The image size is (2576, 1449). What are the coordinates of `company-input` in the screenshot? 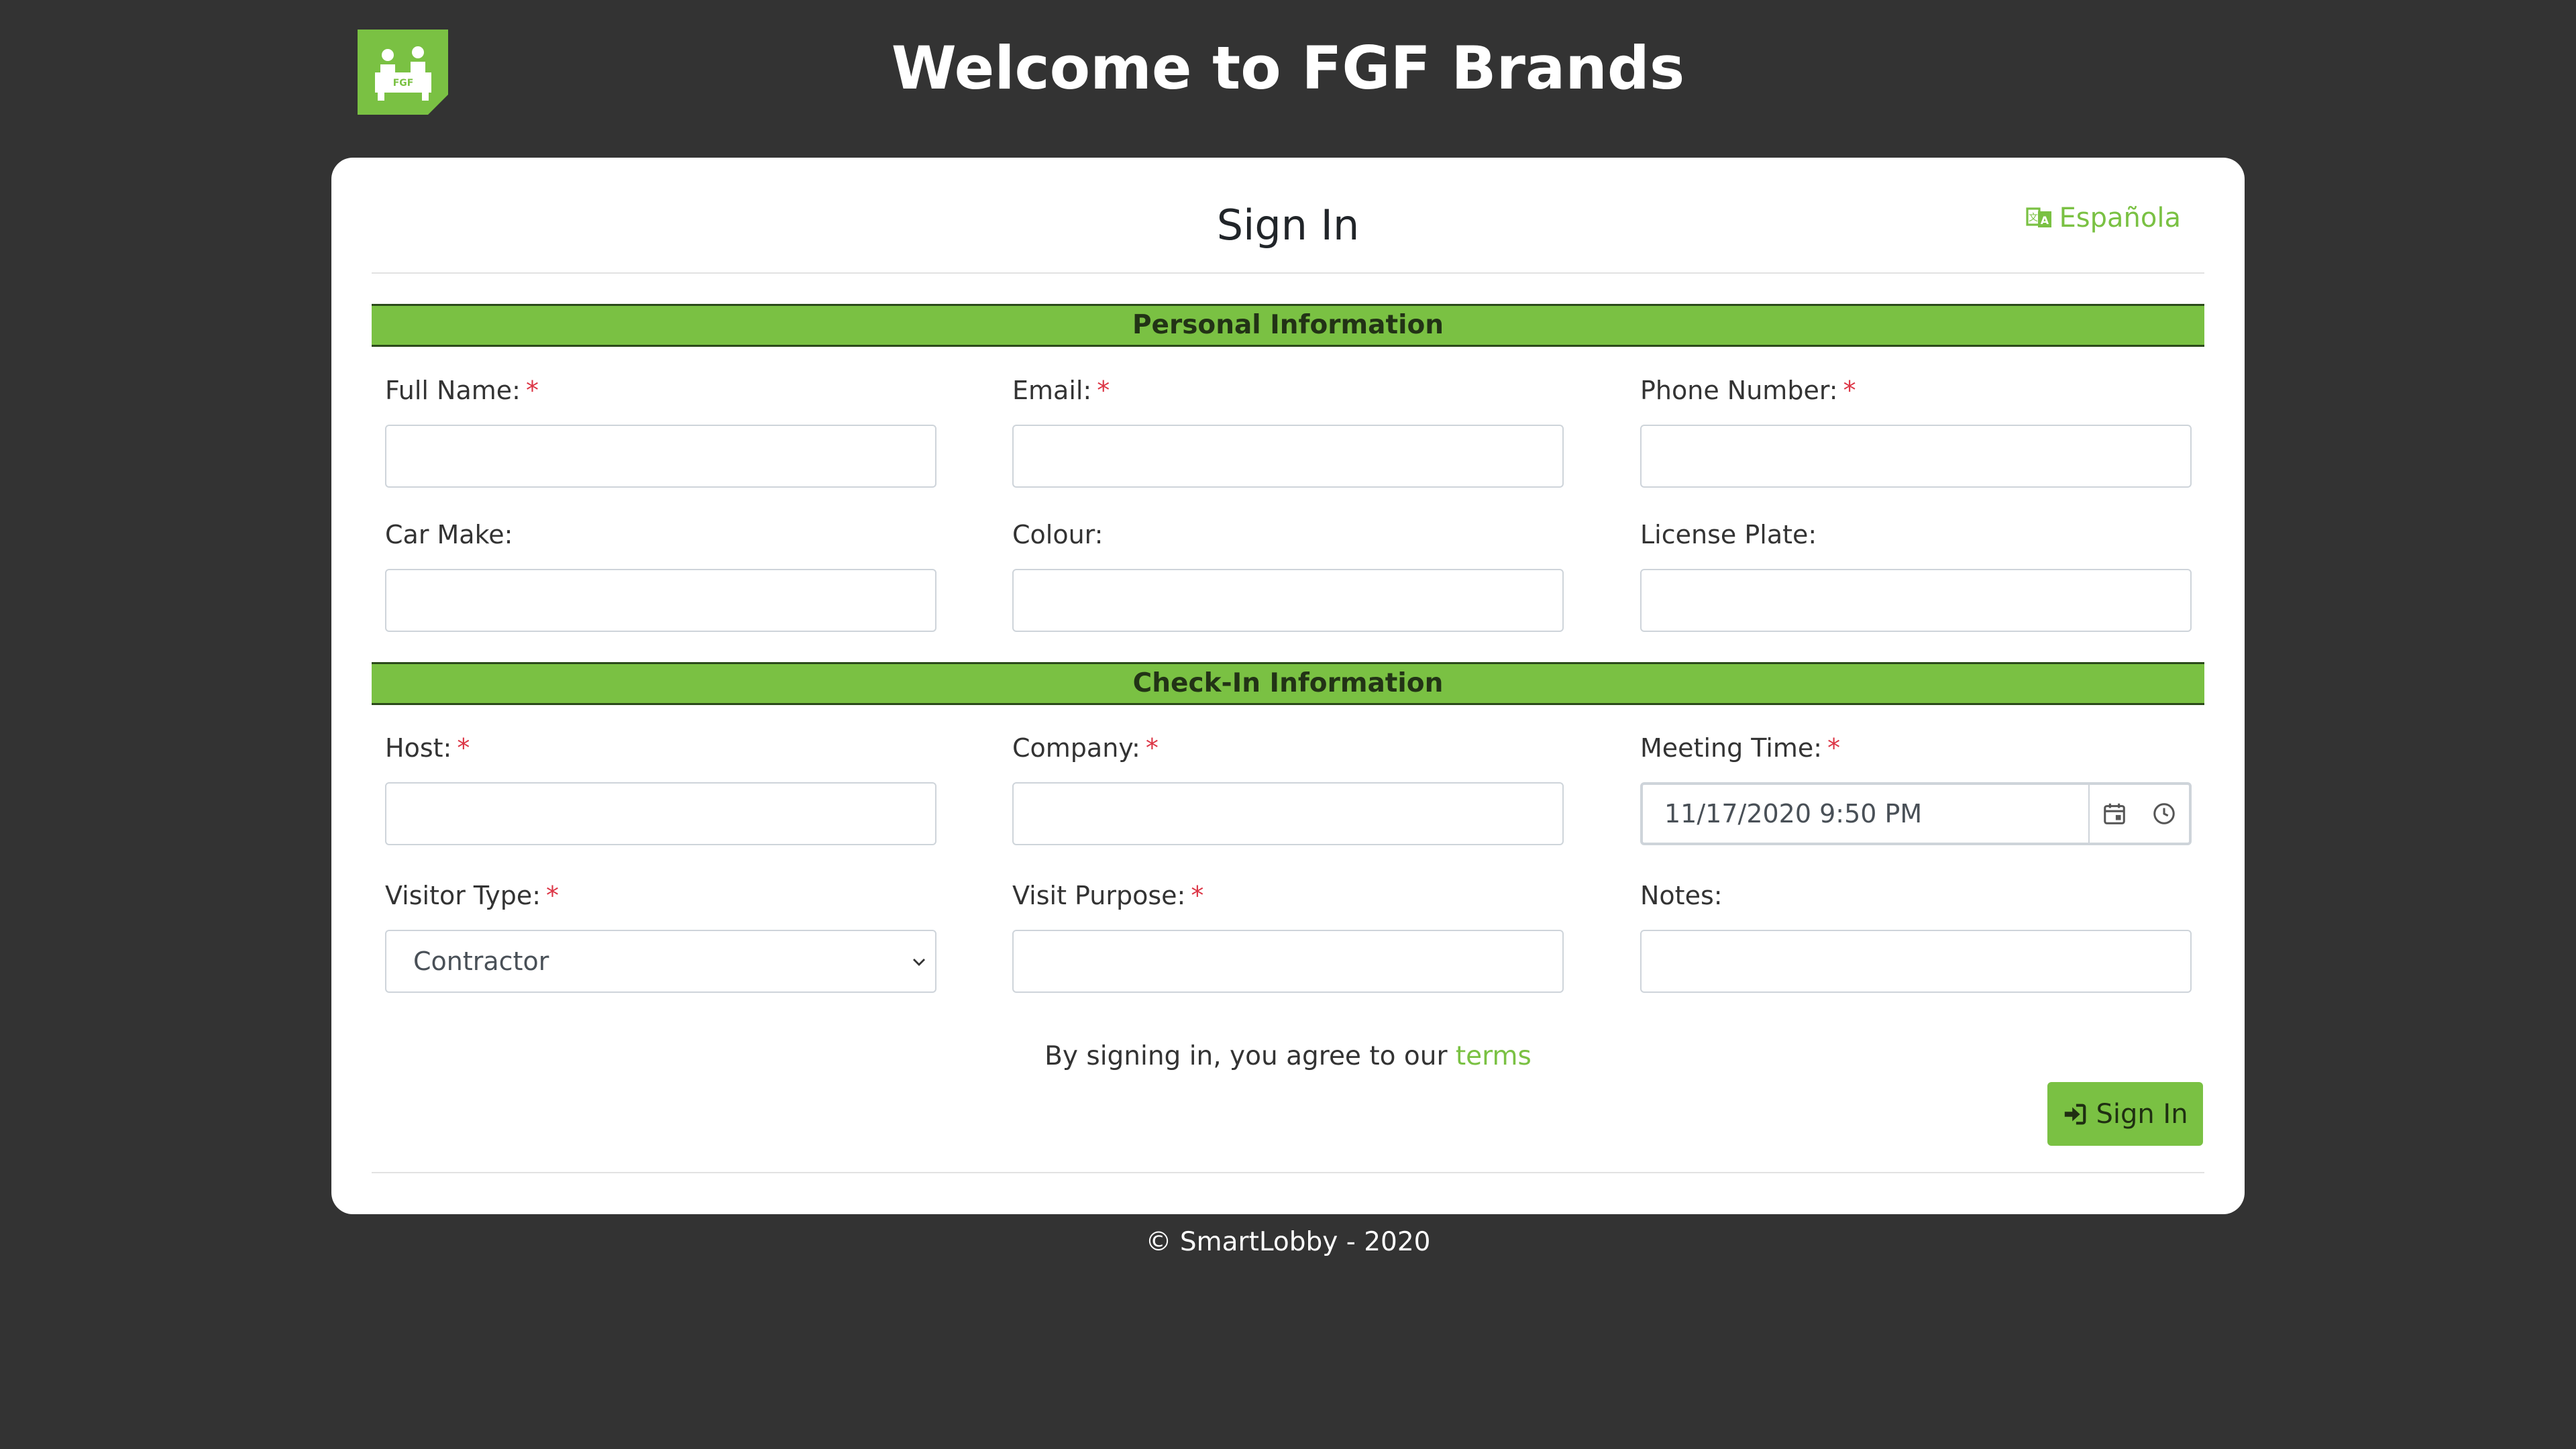 It's located at (1288, 813).